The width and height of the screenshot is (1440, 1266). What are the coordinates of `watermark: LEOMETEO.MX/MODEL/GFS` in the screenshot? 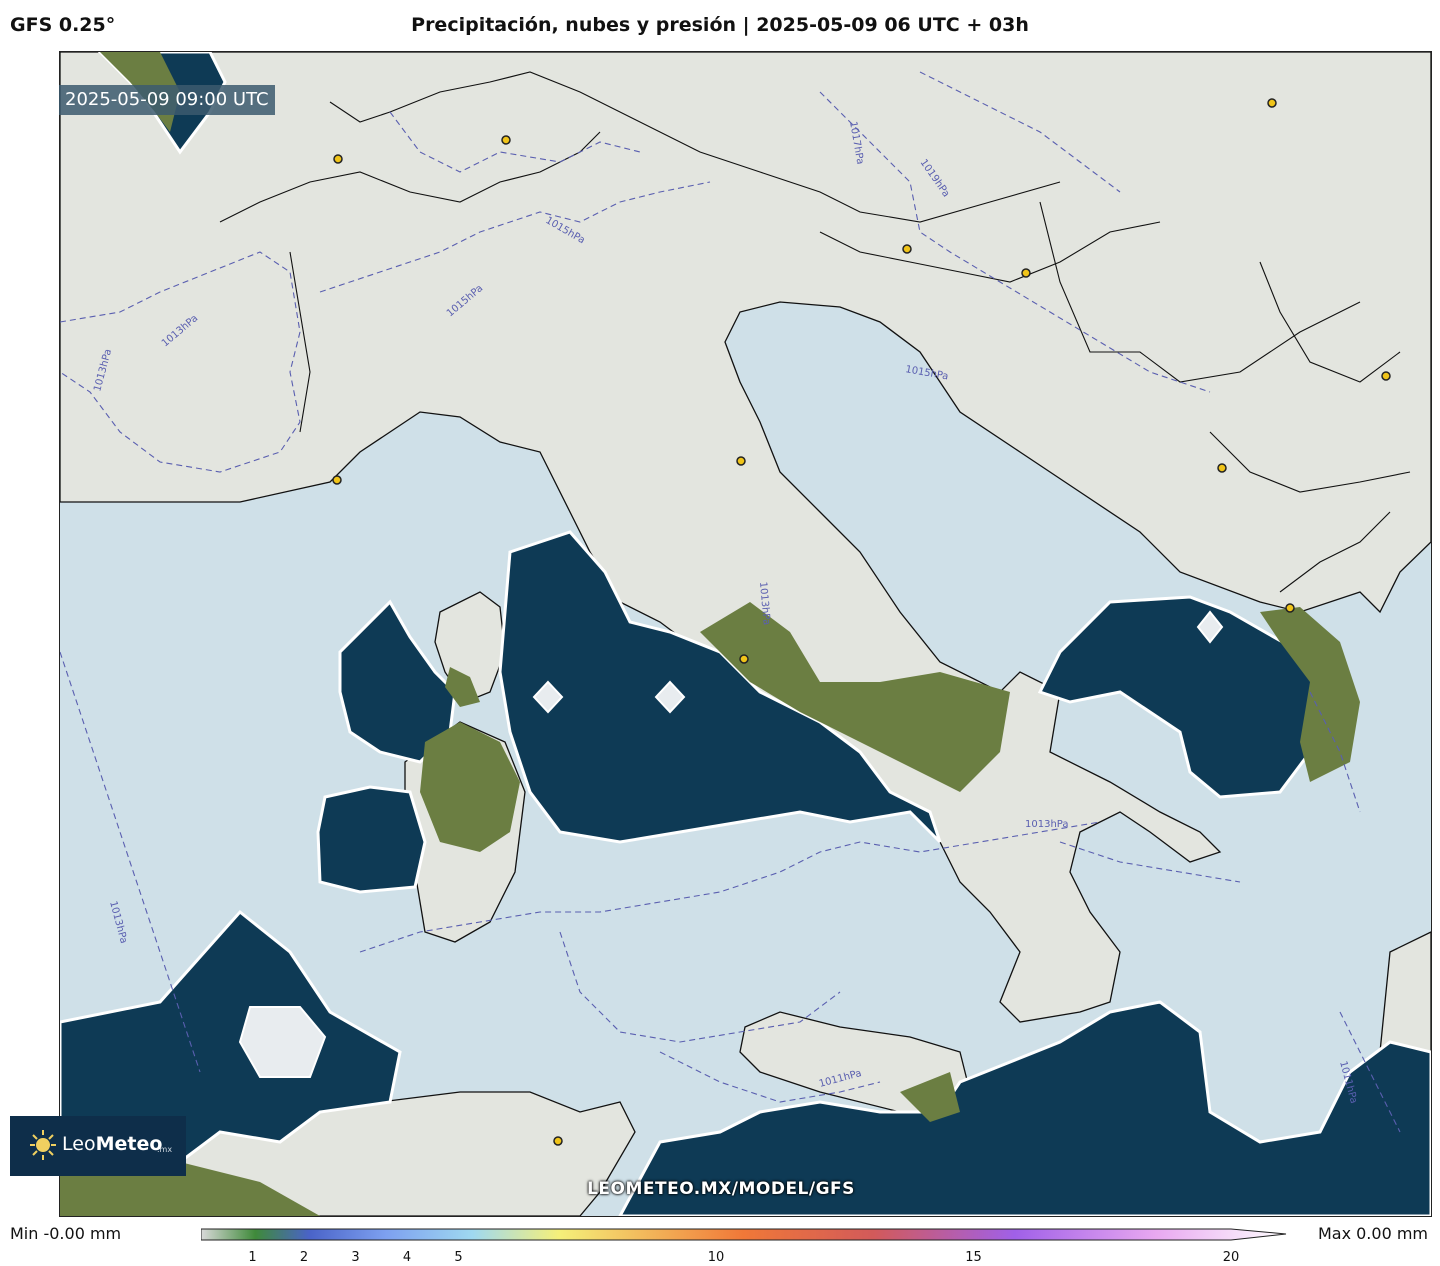 It's located at (721, 1189).